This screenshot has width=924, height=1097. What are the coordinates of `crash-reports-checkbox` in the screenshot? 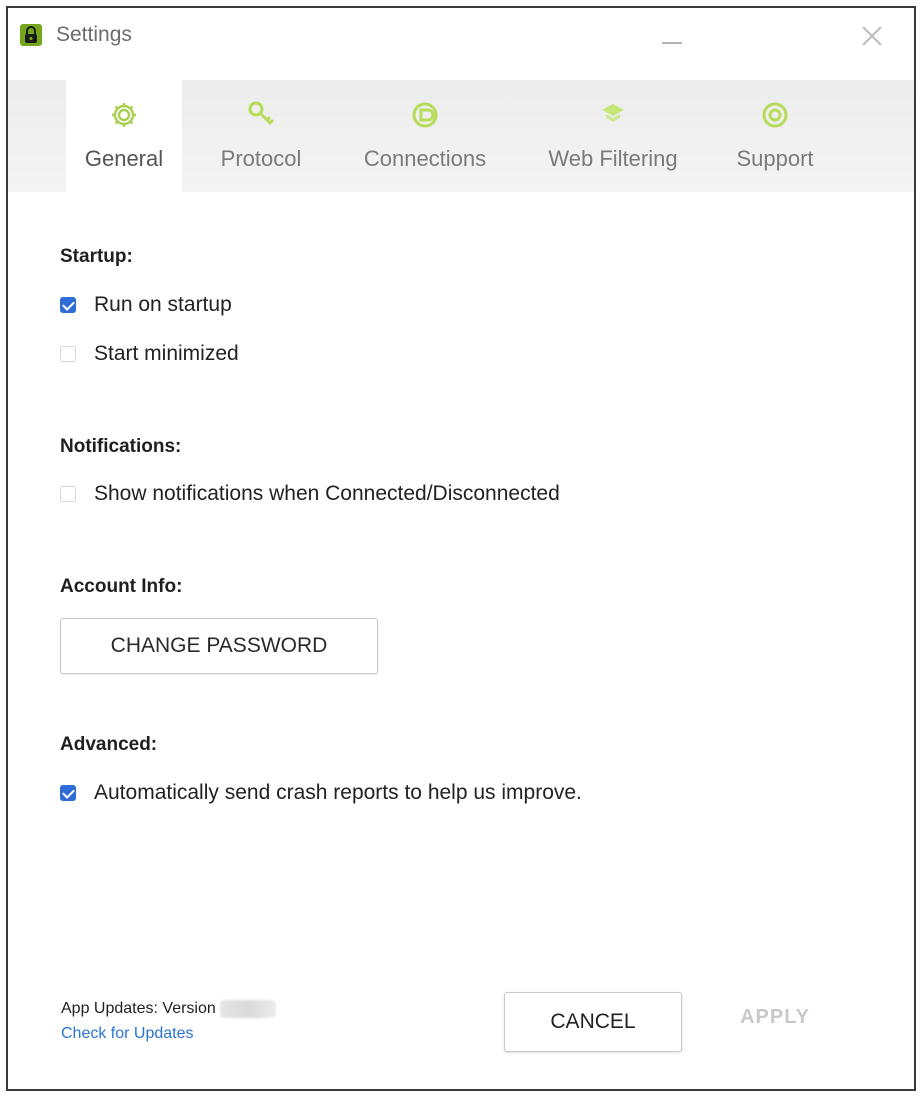 It's located at (68, 793).